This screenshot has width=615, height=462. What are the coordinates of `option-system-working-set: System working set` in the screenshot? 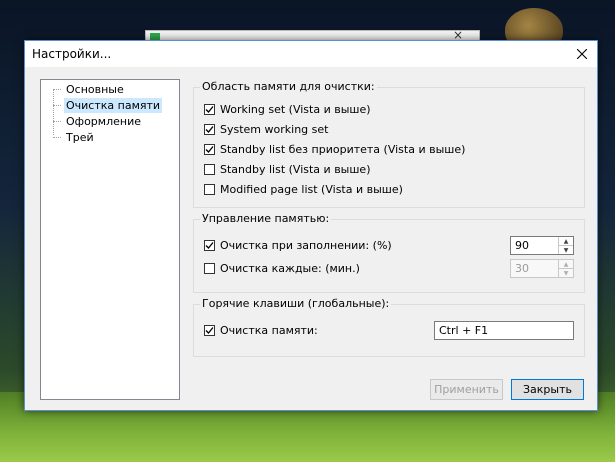 It's located at (266, 129).